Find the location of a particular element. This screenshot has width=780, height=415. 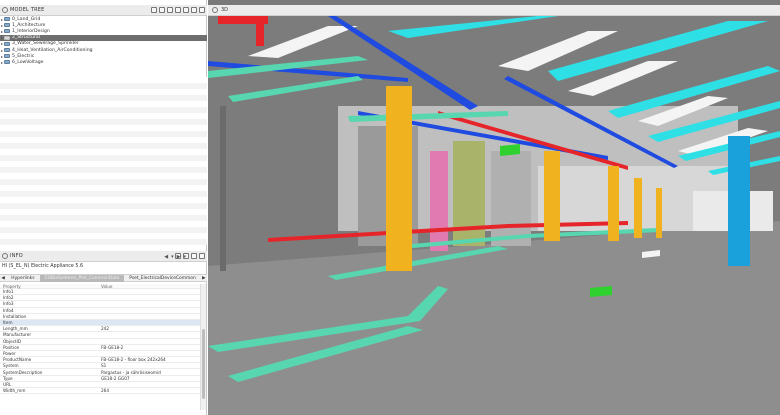

pink-wall is located at coordinates (439, 201).